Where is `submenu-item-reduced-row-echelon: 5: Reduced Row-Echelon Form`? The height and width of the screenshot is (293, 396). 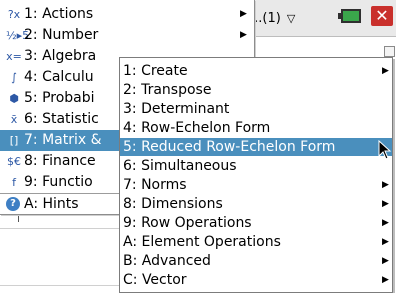 submenu-item-reduced-row-echelon: 5: Reduced Row-Echelon Form is located at coordinates (256, 147).